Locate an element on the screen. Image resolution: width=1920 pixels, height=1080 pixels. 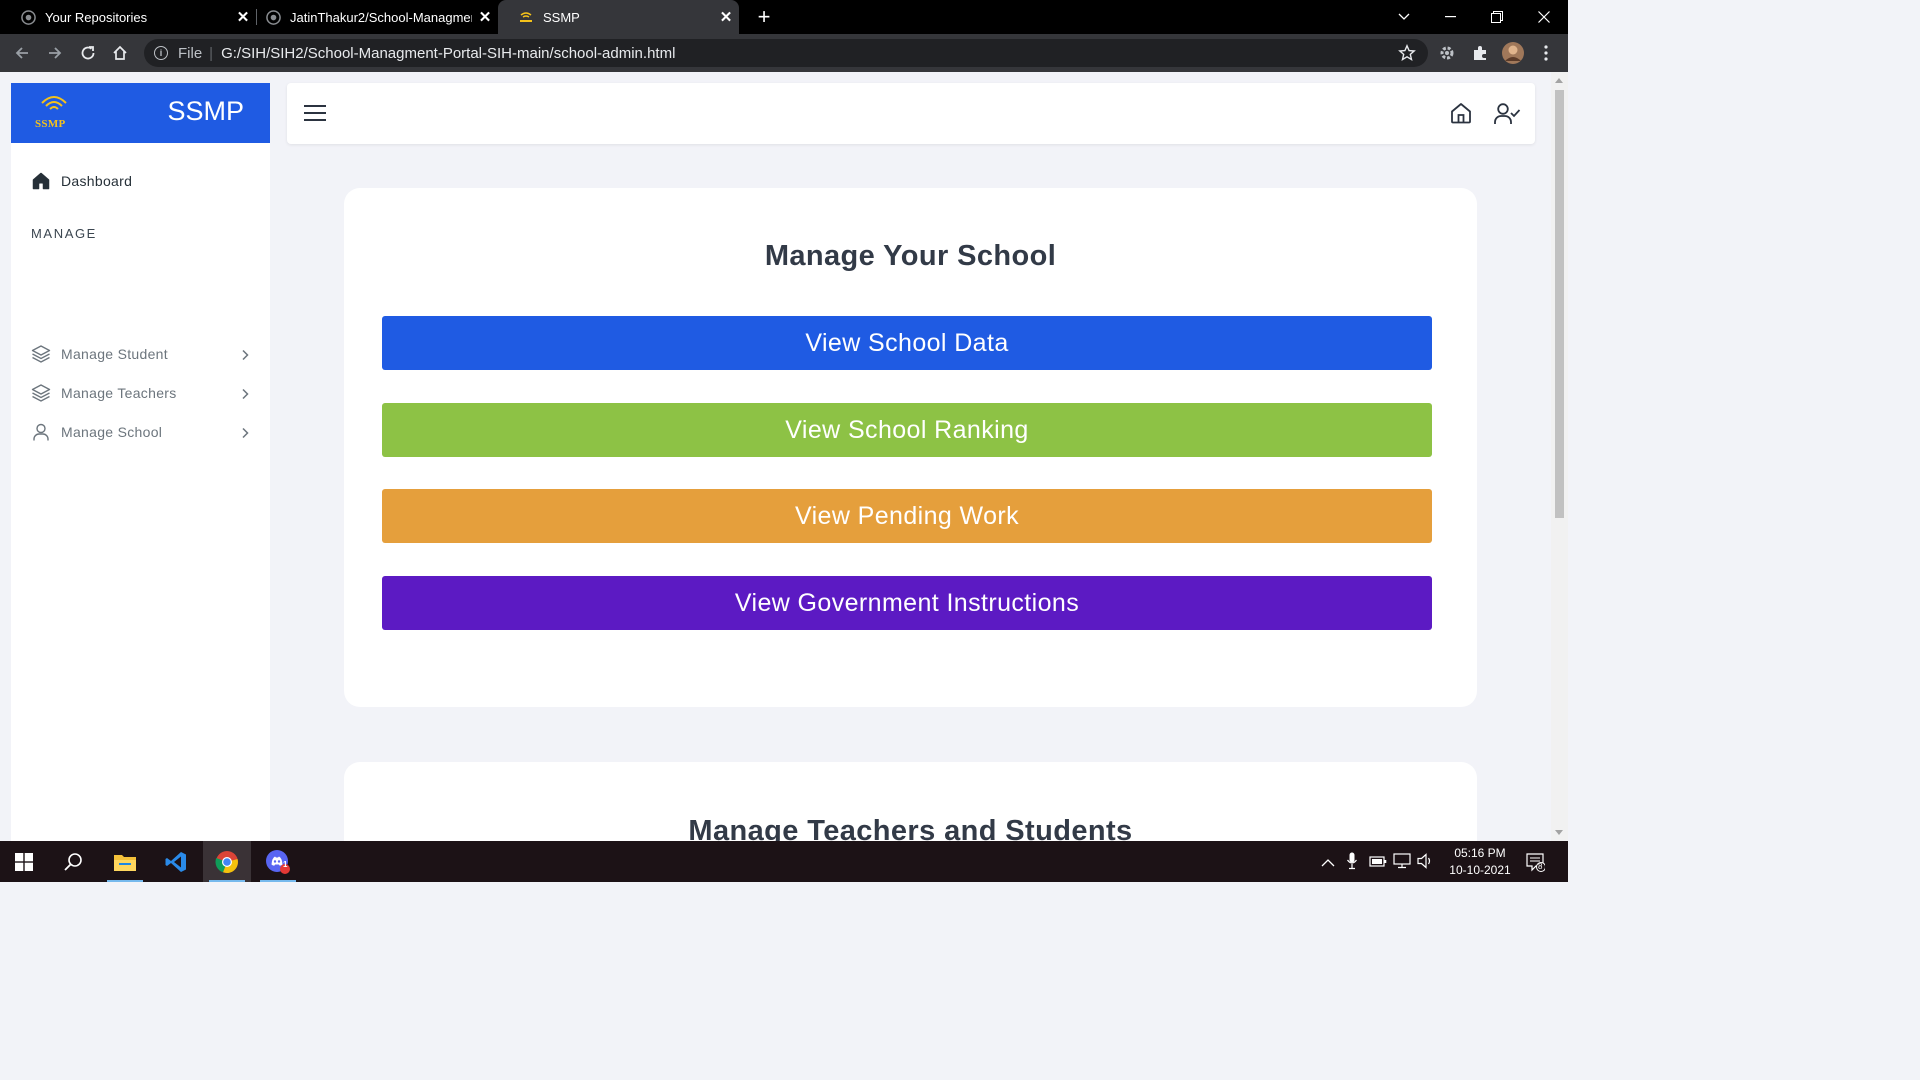
new-tab-button: + is located at coordinates (764, 17).